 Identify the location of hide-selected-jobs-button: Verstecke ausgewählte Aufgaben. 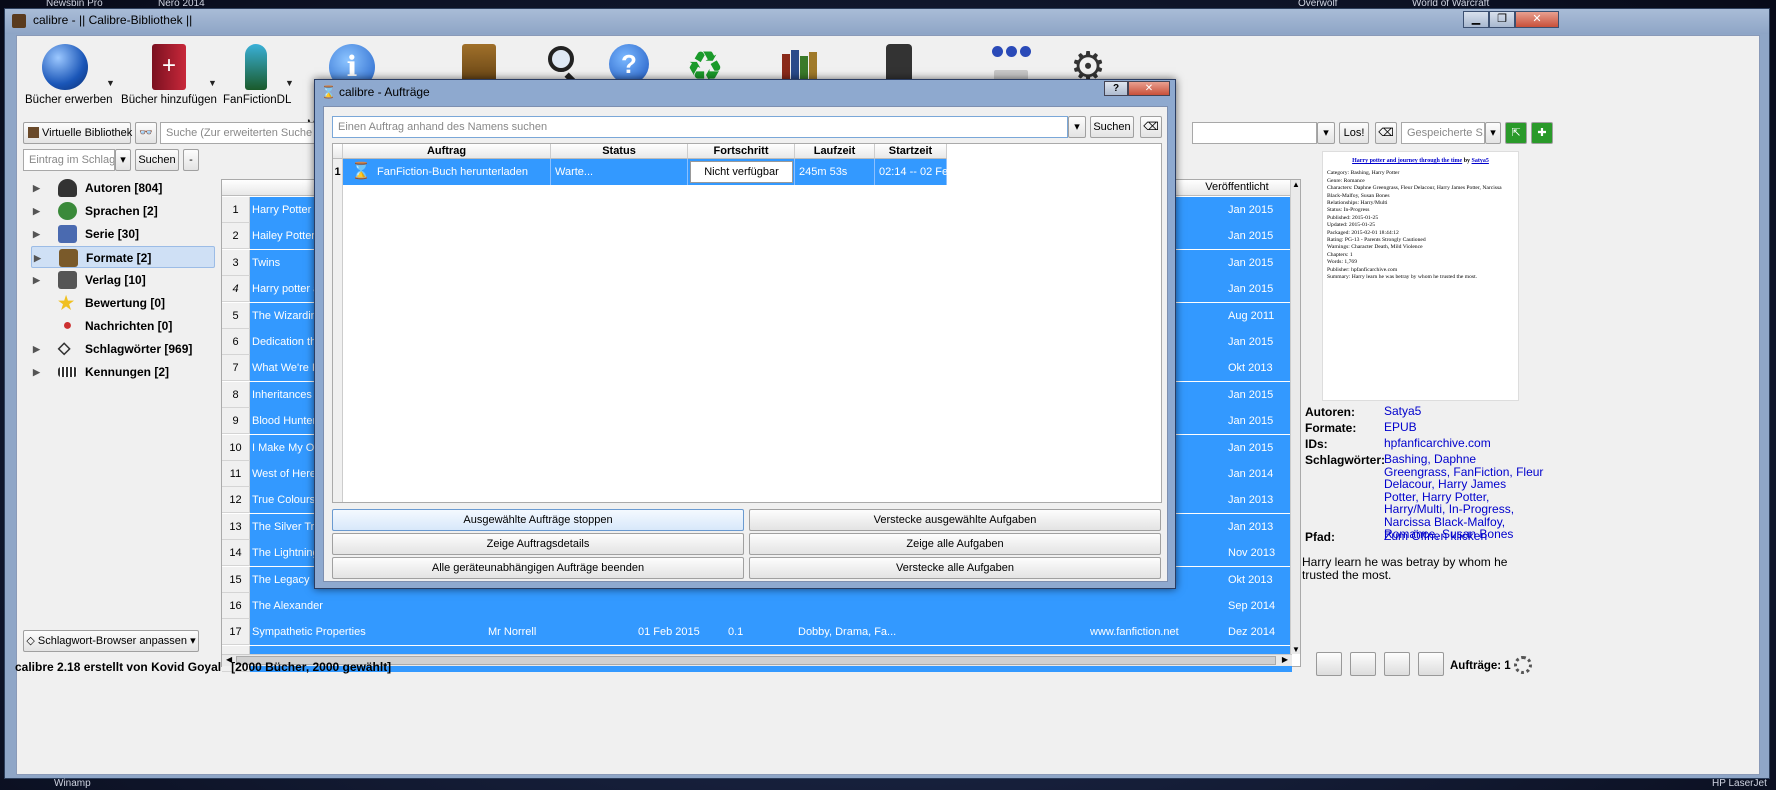
(955, 520).